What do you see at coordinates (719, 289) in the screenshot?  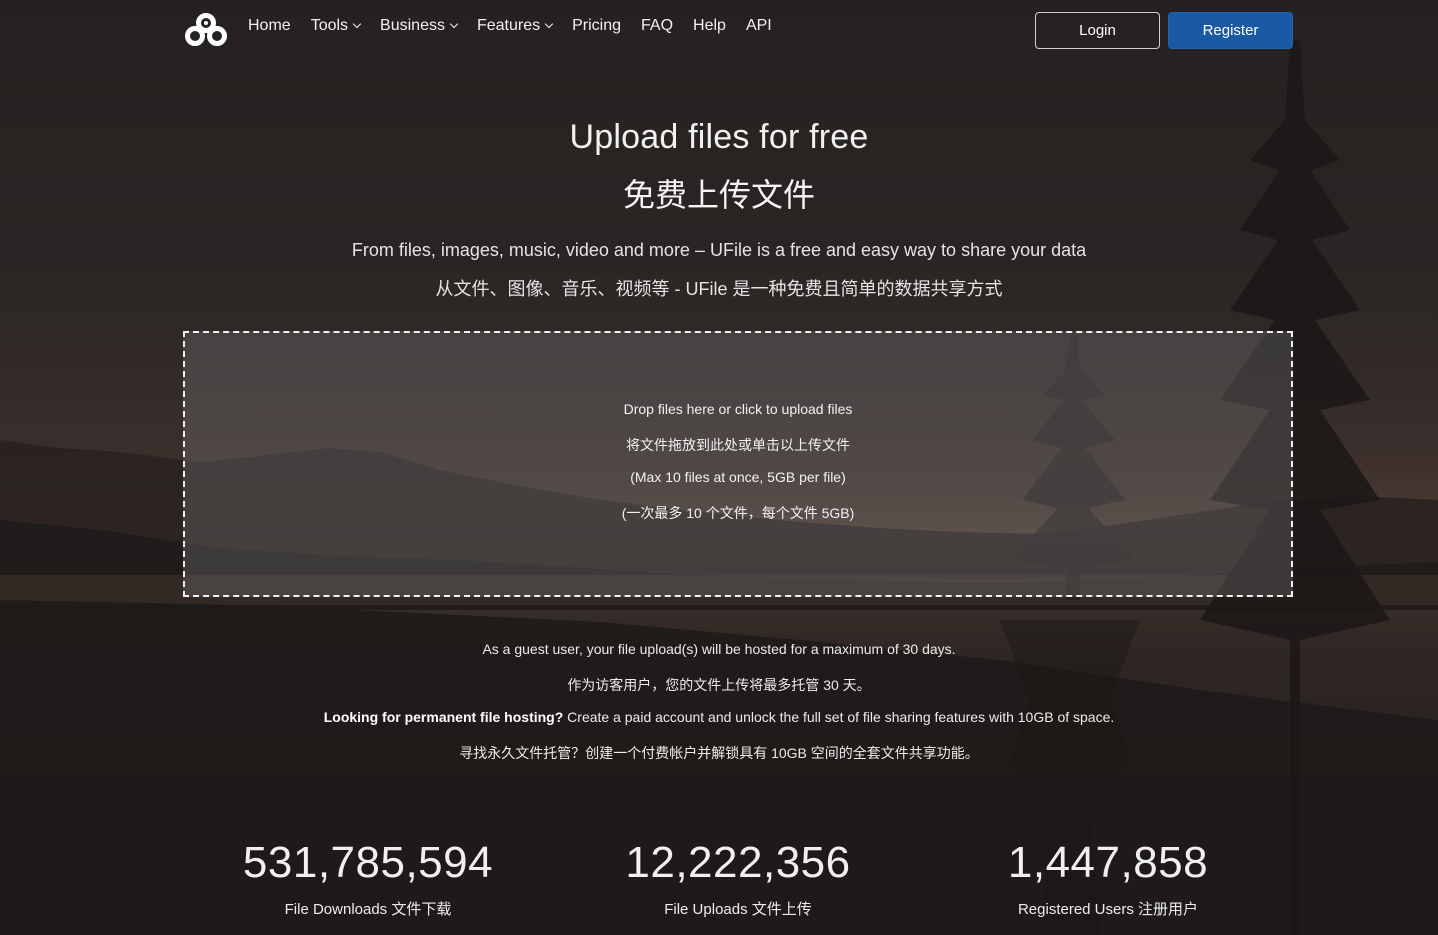 I see `page-subtitle-cn: 从文件、图像、音乐、视频等 - UFile 是一种免费且简单的数据共享方式` at bounding box center [719, 289].